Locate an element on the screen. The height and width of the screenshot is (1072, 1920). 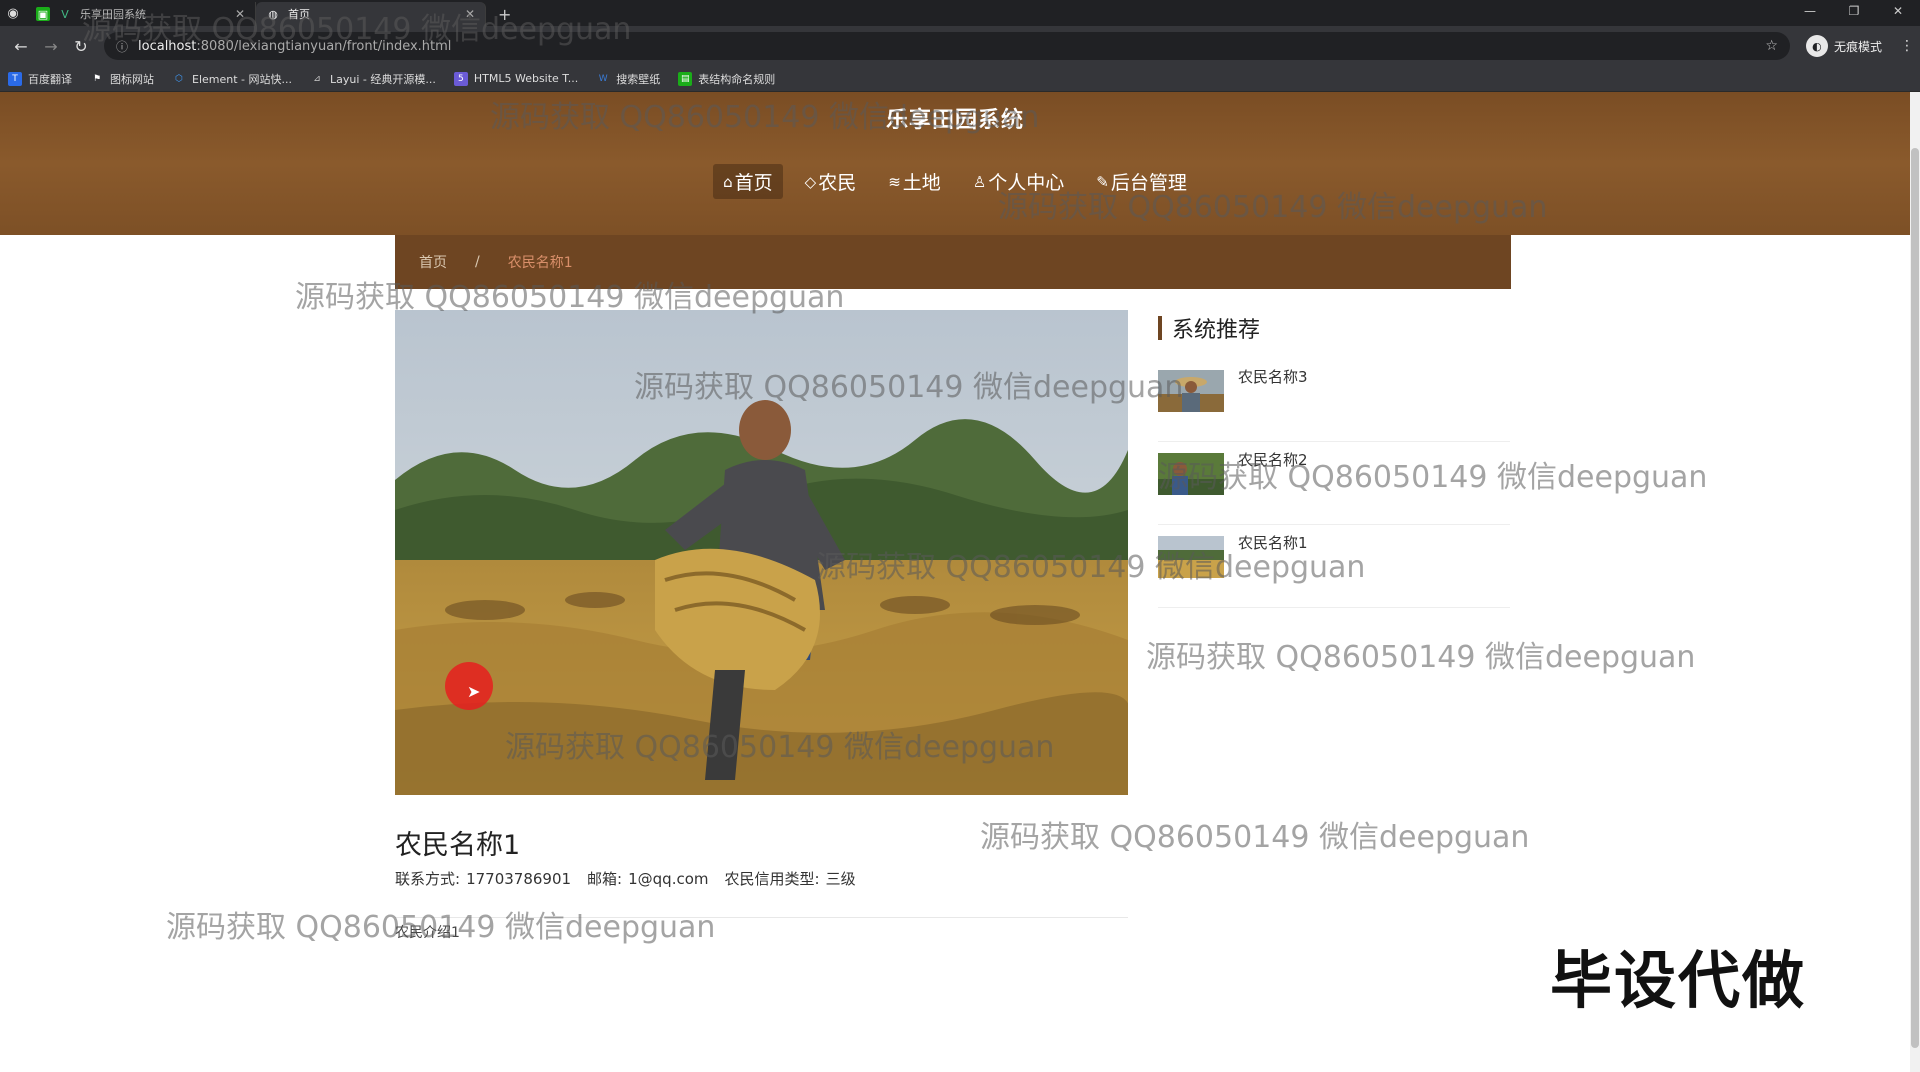
cursor-highlight: ➤ is located at coordinates (469, 686).